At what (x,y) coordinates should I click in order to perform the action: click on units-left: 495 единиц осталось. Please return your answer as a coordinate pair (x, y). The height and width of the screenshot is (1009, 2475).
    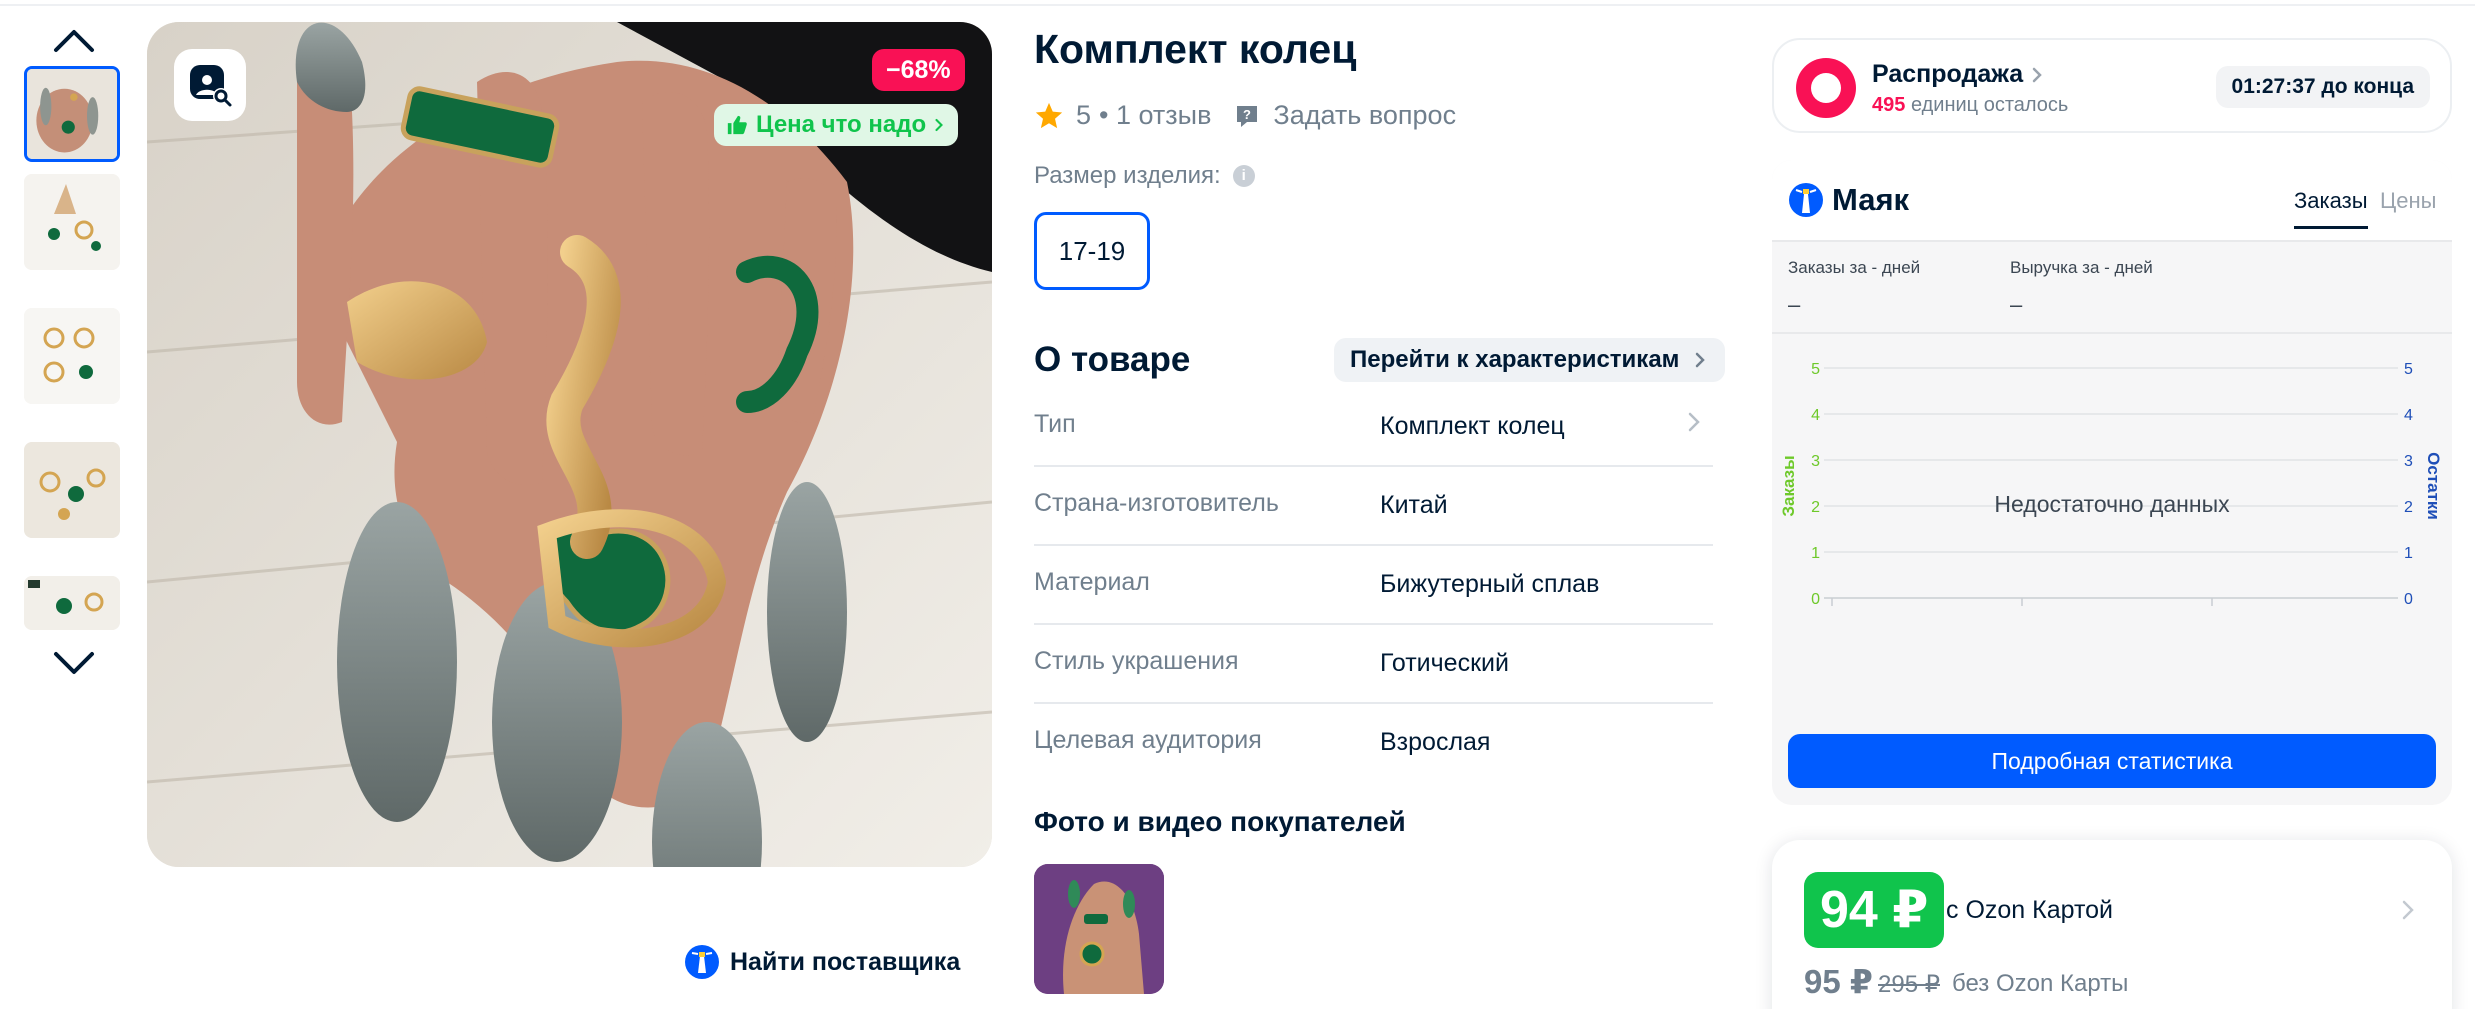
    Looking at the image, I should click on (1970, 105).